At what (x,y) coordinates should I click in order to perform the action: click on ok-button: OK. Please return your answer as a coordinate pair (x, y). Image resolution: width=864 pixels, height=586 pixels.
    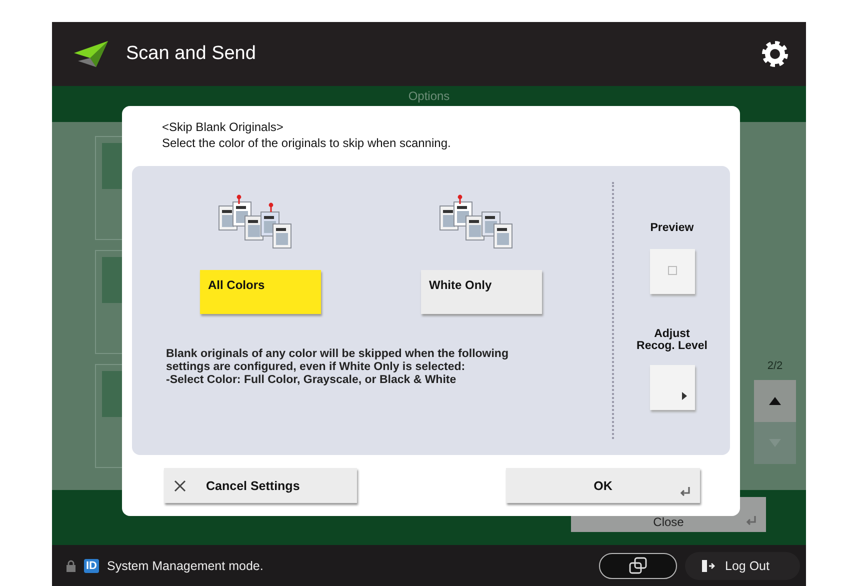
    Looking at the image, I should click on (603, 485).